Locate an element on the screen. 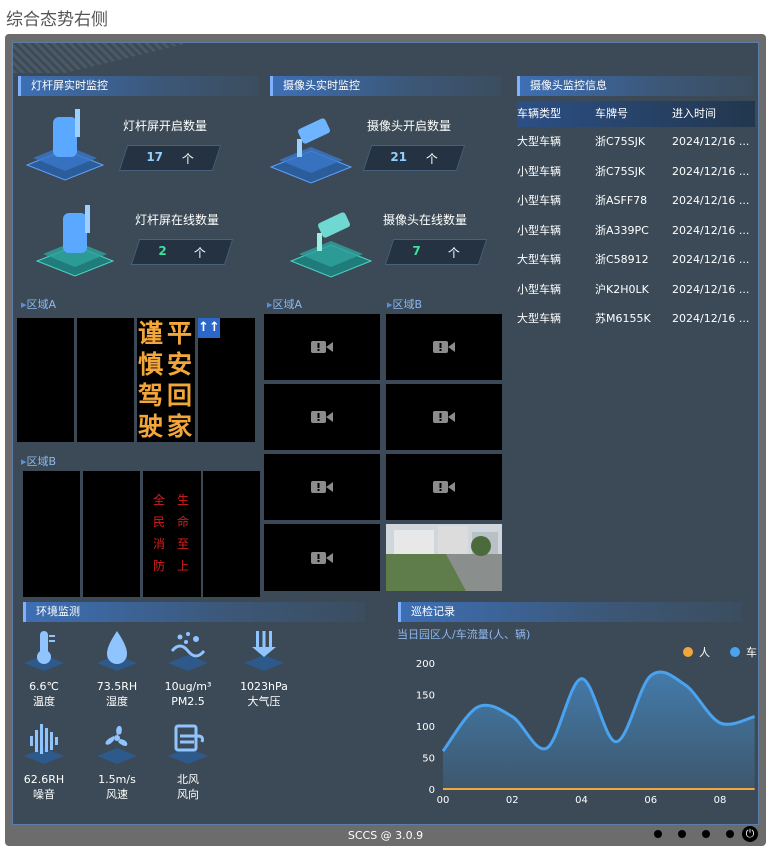 This screenshot has height=856, width=771. env-value: 6.6℃ is located at coordinates (44, 686).